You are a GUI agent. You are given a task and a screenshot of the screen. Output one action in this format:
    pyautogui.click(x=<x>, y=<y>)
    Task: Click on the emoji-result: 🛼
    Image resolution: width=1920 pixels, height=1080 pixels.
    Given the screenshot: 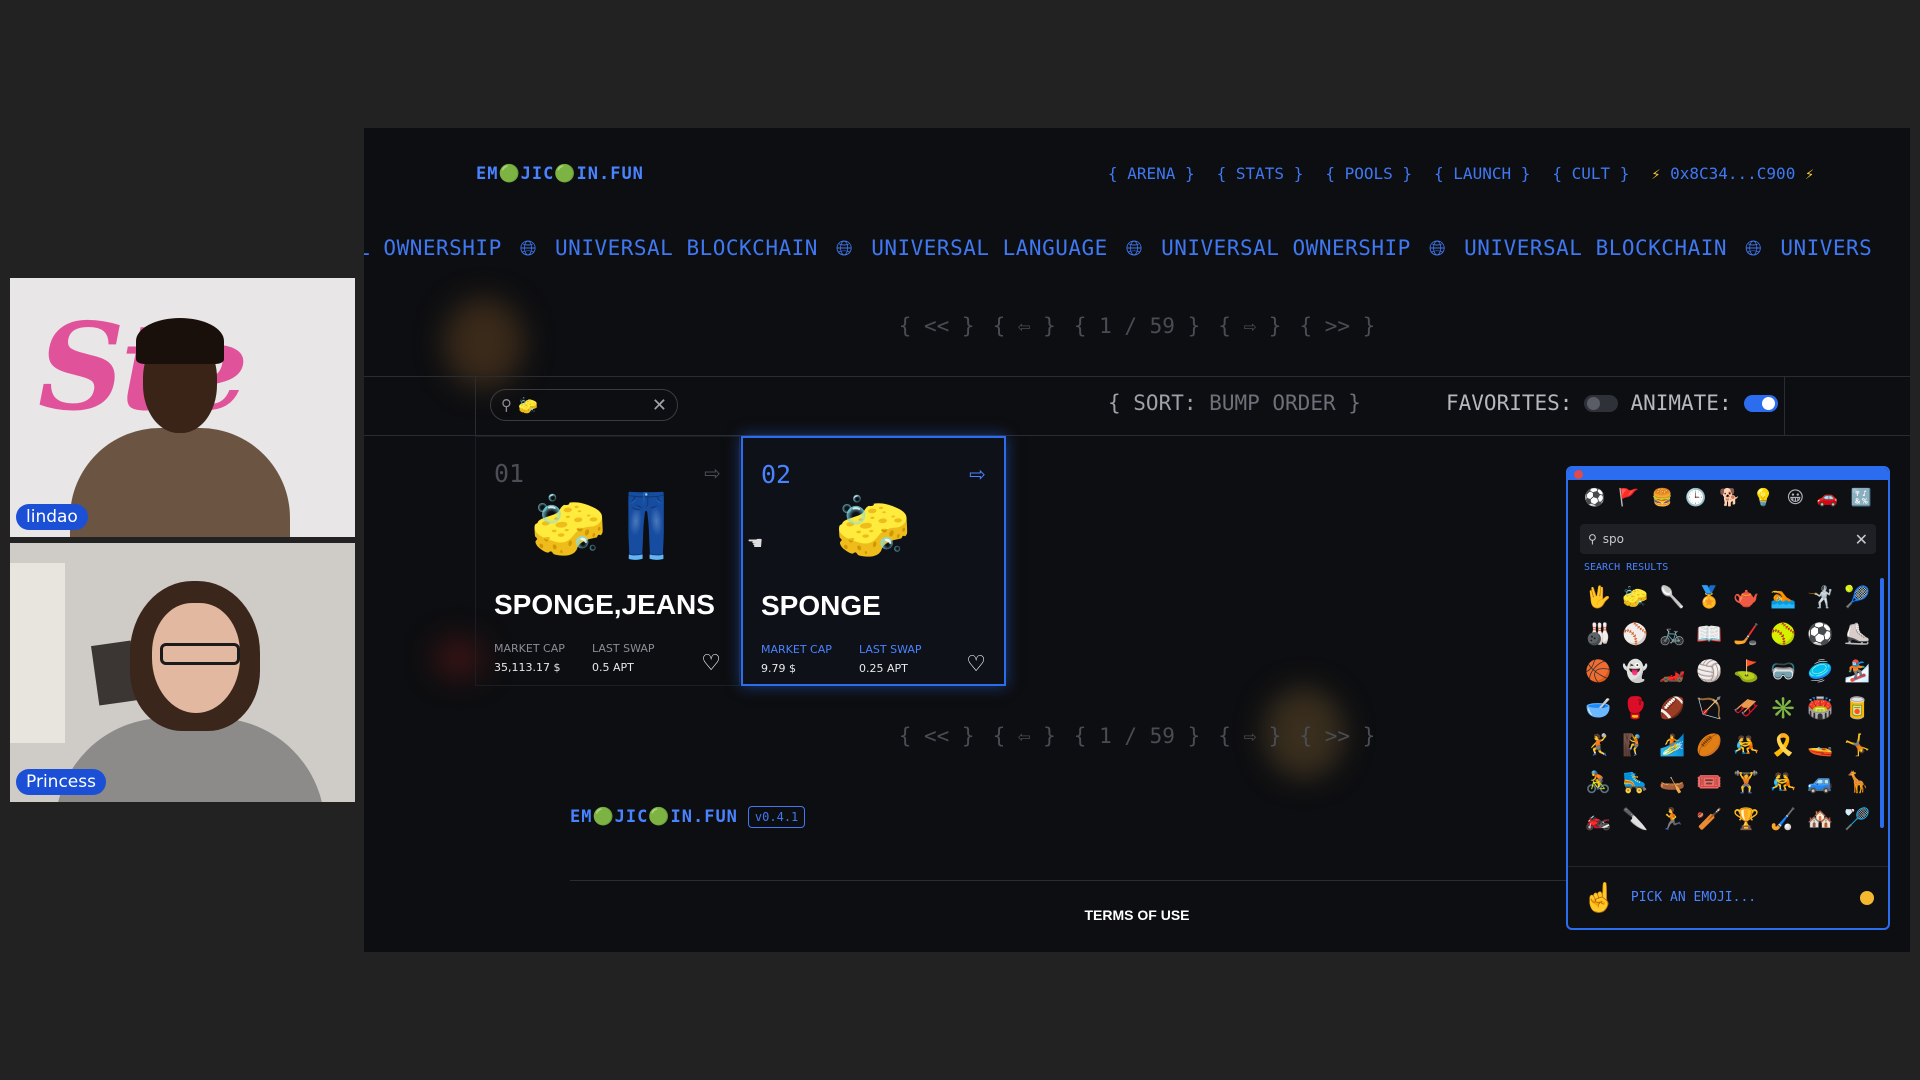 What is the action you would take?
    pyautogui.click(x=1635, y=782)
    